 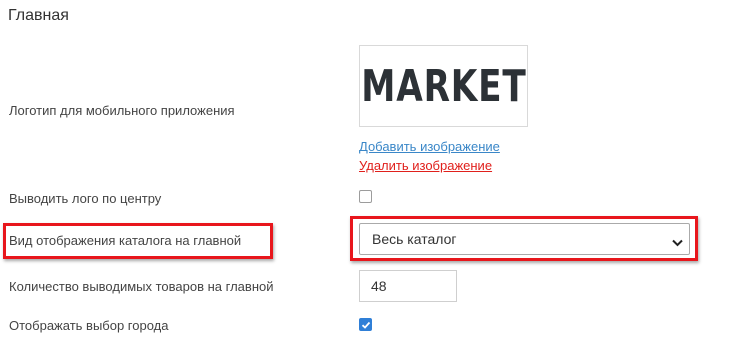 What do you see at coordinates (125, 240) in the screenshot?
I see `catalog-view-label: Вид отображения каталога на главной` at bounding box center [125, 240].